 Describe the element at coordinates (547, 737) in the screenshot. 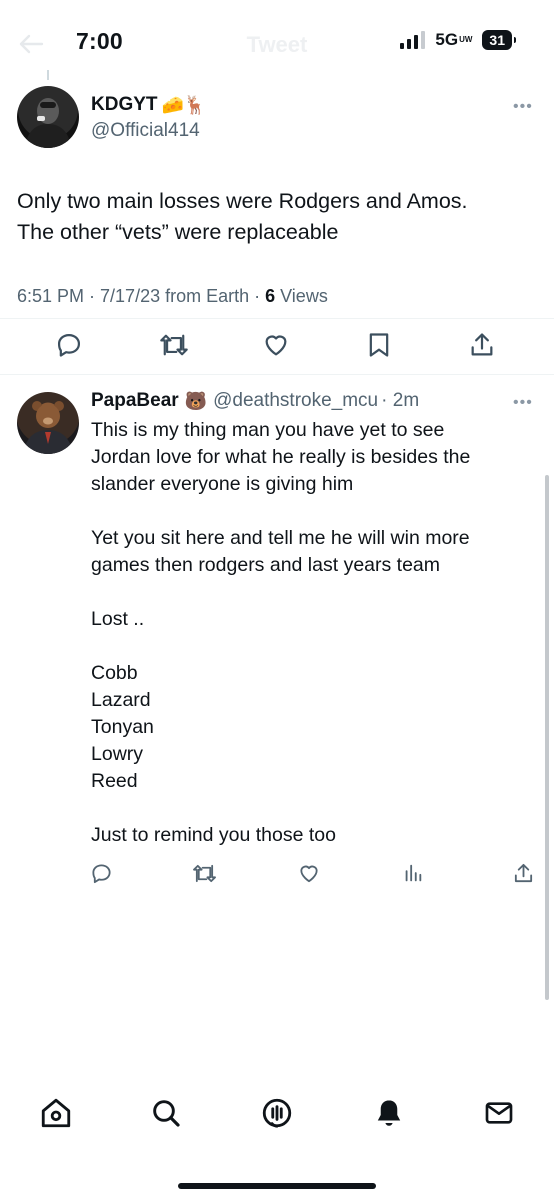

I see `scrollbar` at that location.